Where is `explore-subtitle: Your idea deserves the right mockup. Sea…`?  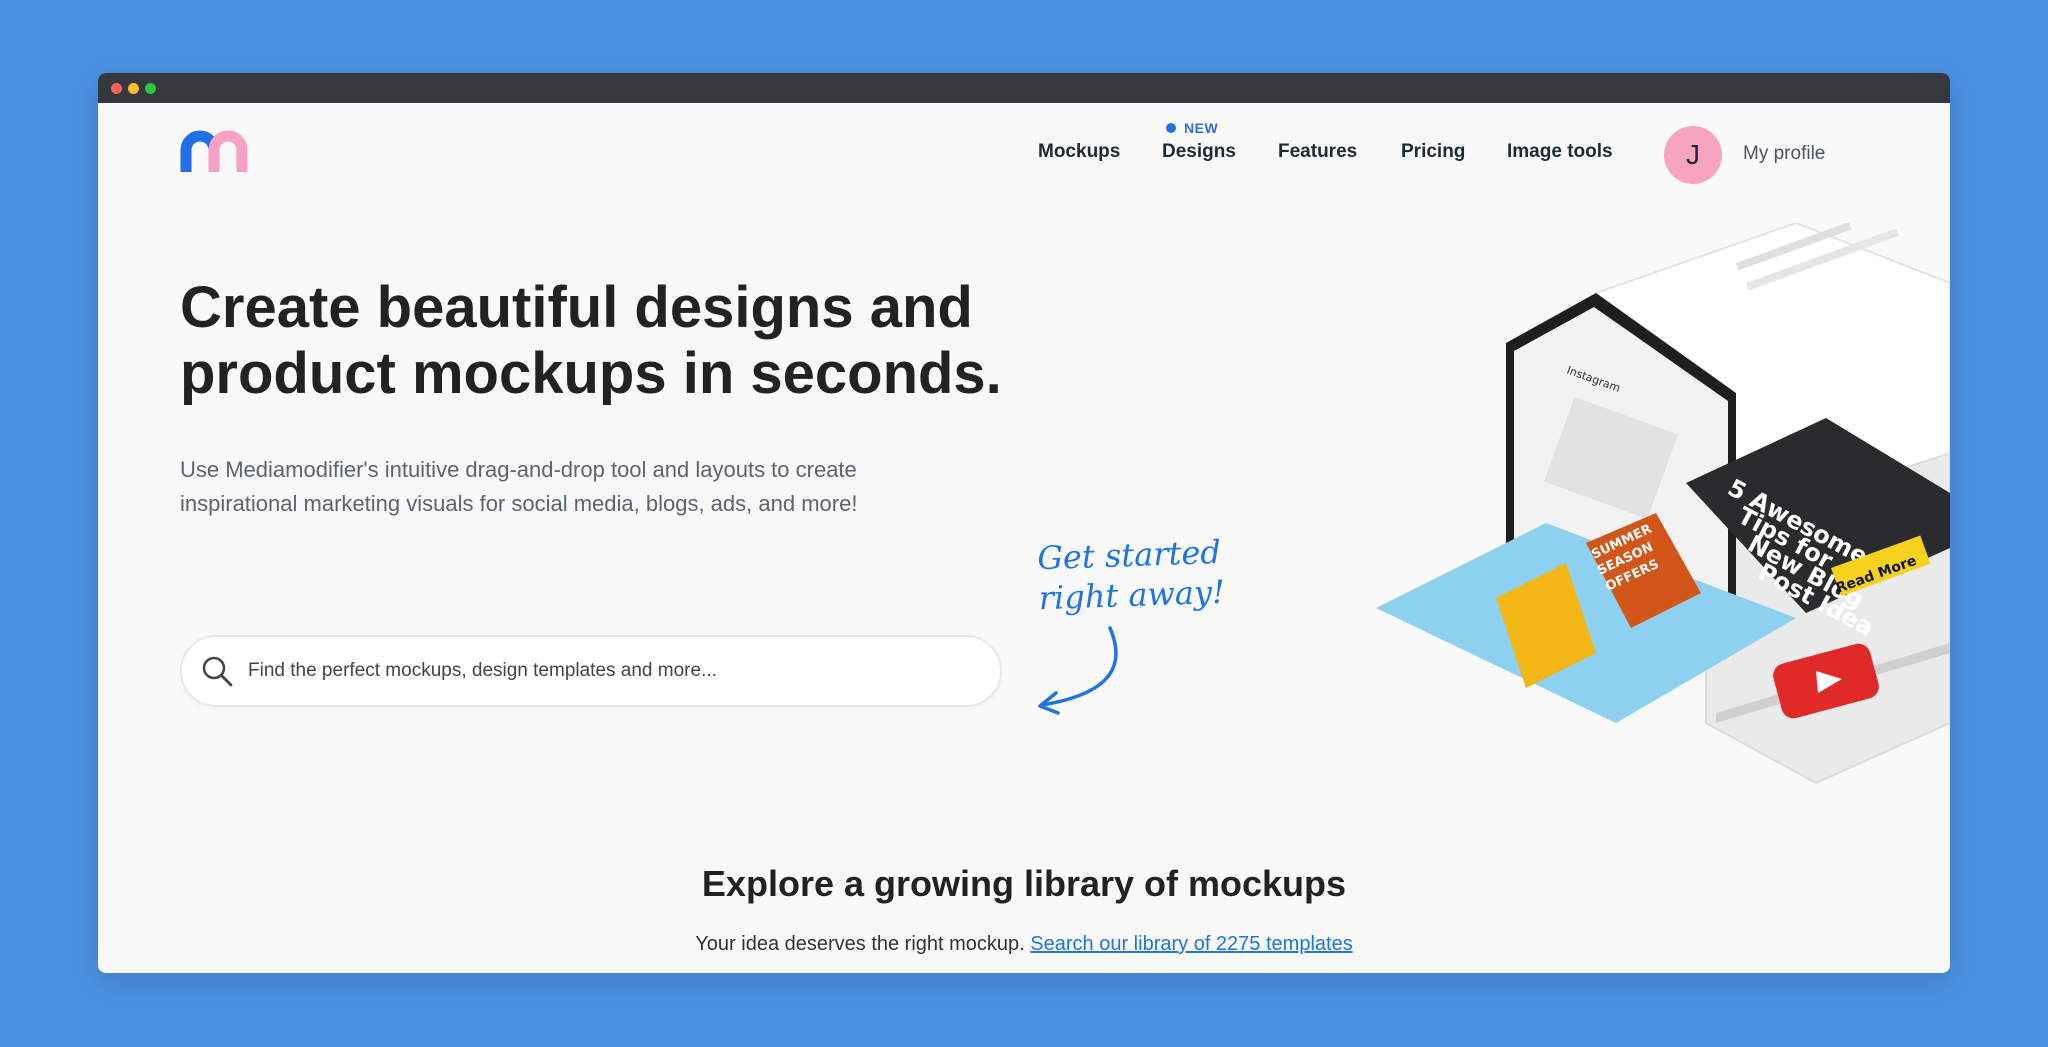
explore-subtitle: Your idea deserves the right mockup. Sea… is located at coordinates (1024, 944).